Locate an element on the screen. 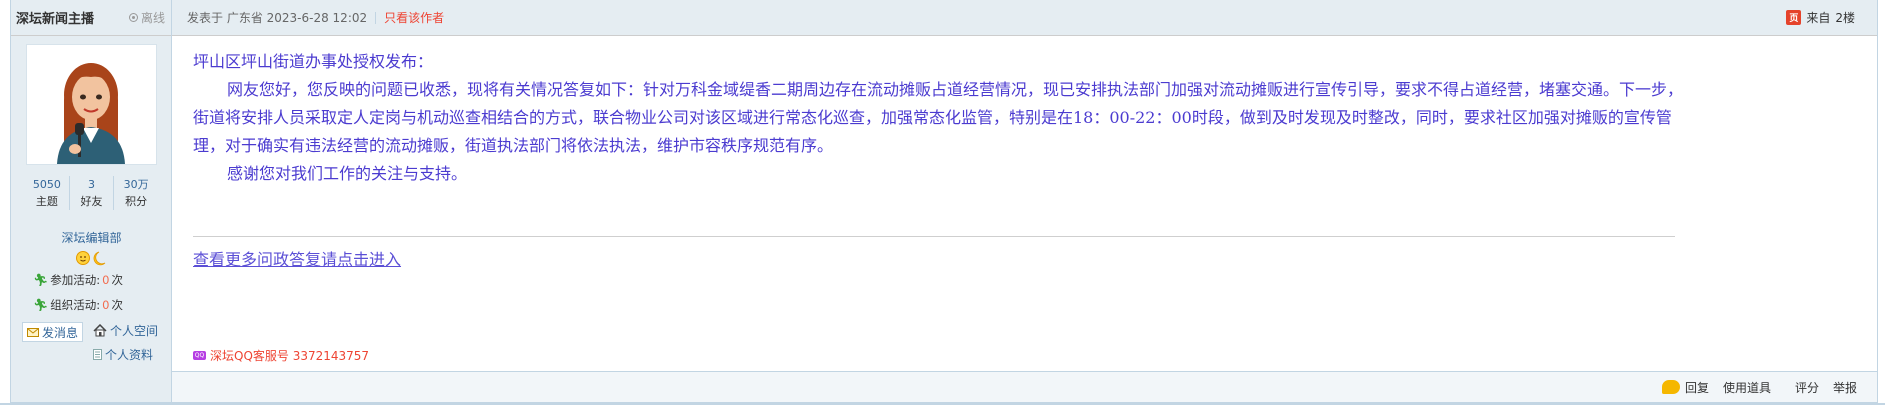  floor-number: 2楼 is located at coordinates (1845, 17).